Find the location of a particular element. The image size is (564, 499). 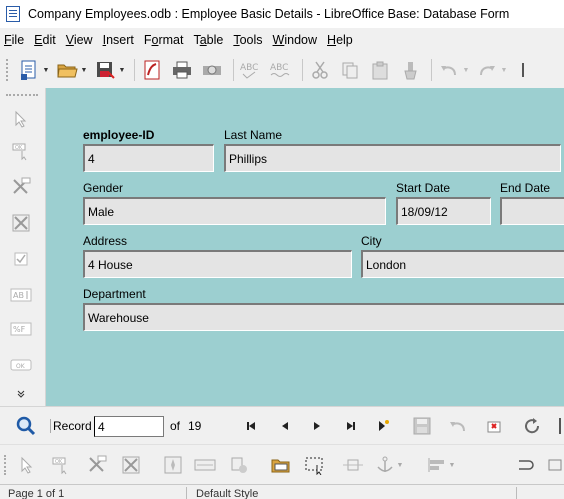

menu-help: Help is located at coordinates (340, 40).